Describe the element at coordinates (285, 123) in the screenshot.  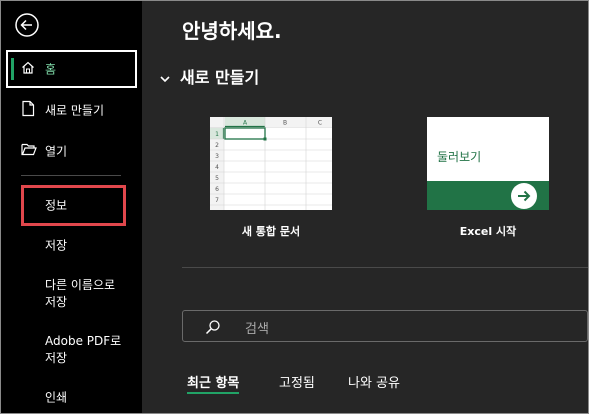
I see `column-header: B` at that location.